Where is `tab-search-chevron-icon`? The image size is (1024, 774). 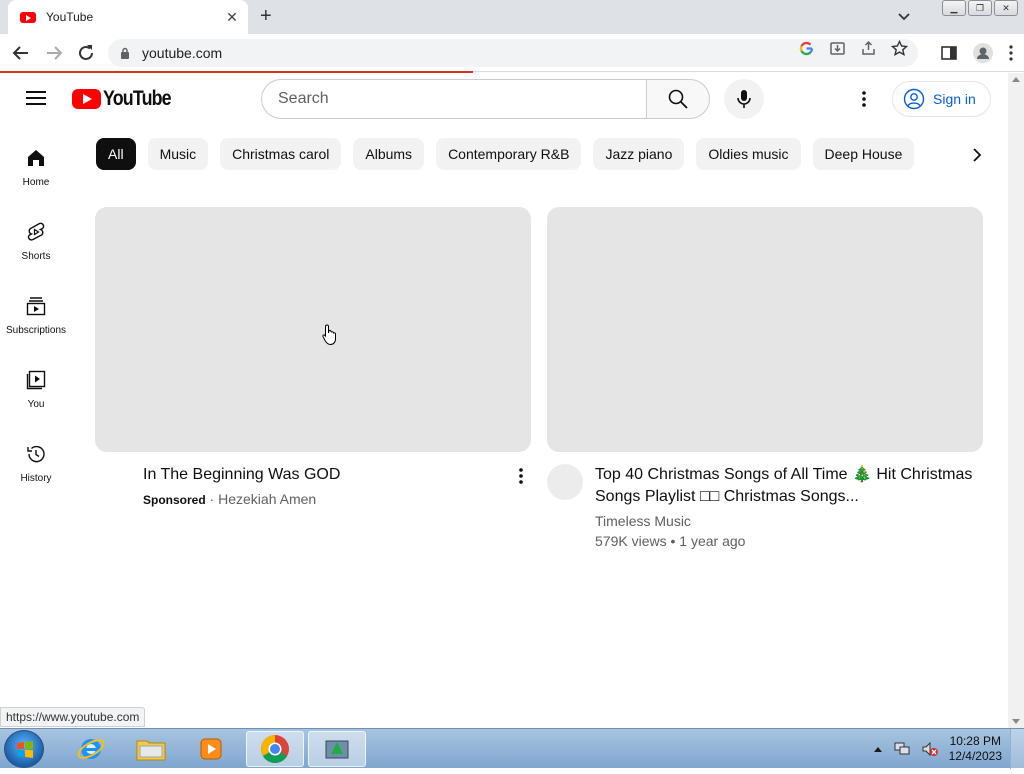
tab-search-chevron-icon is located at coordinates (904, 16).